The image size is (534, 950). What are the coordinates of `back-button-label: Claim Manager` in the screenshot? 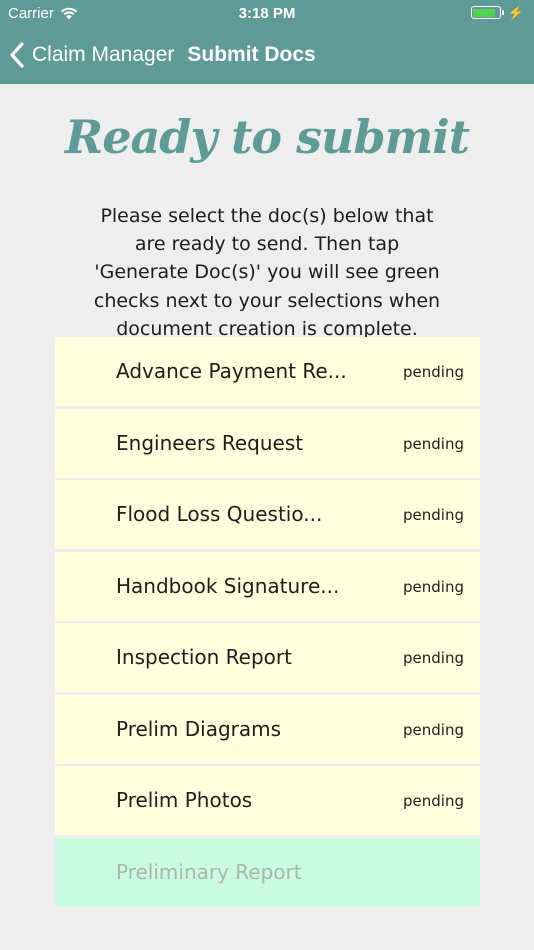 It's located at (103, 54).